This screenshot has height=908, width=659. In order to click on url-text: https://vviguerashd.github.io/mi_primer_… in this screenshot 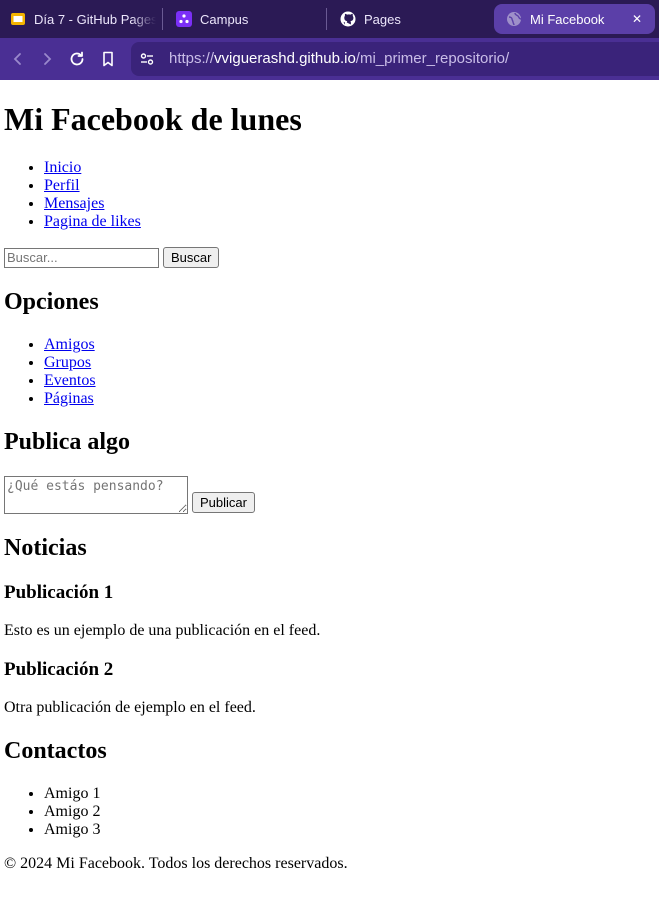, I will do `click(339, 59)`.